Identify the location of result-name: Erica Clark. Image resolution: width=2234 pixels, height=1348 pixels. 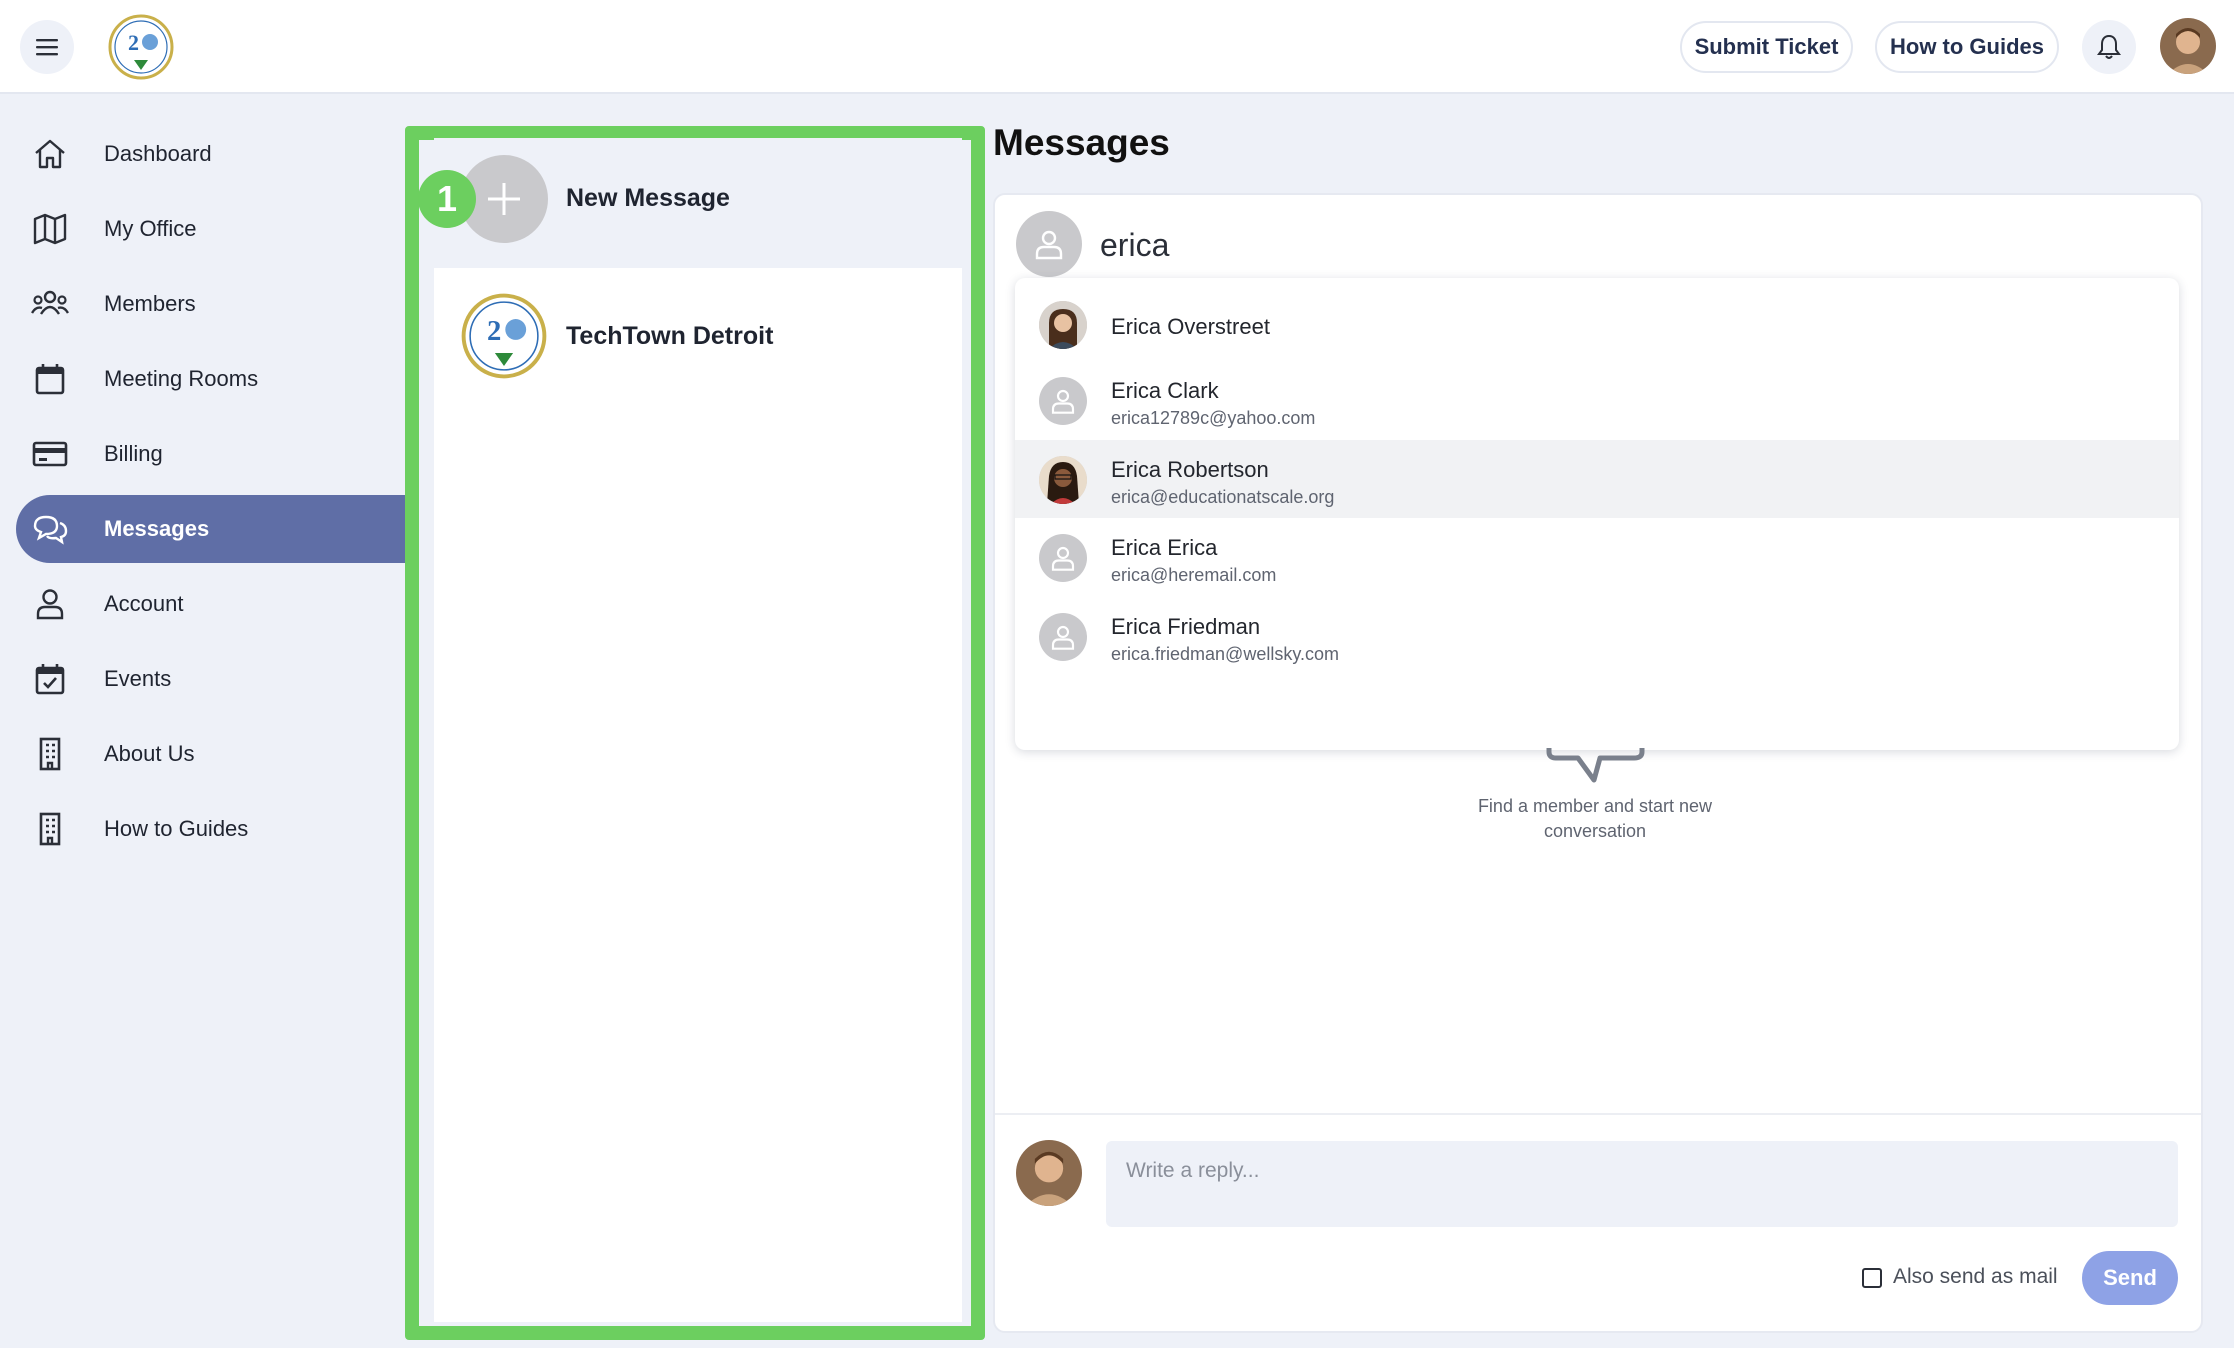
(1165, 390).